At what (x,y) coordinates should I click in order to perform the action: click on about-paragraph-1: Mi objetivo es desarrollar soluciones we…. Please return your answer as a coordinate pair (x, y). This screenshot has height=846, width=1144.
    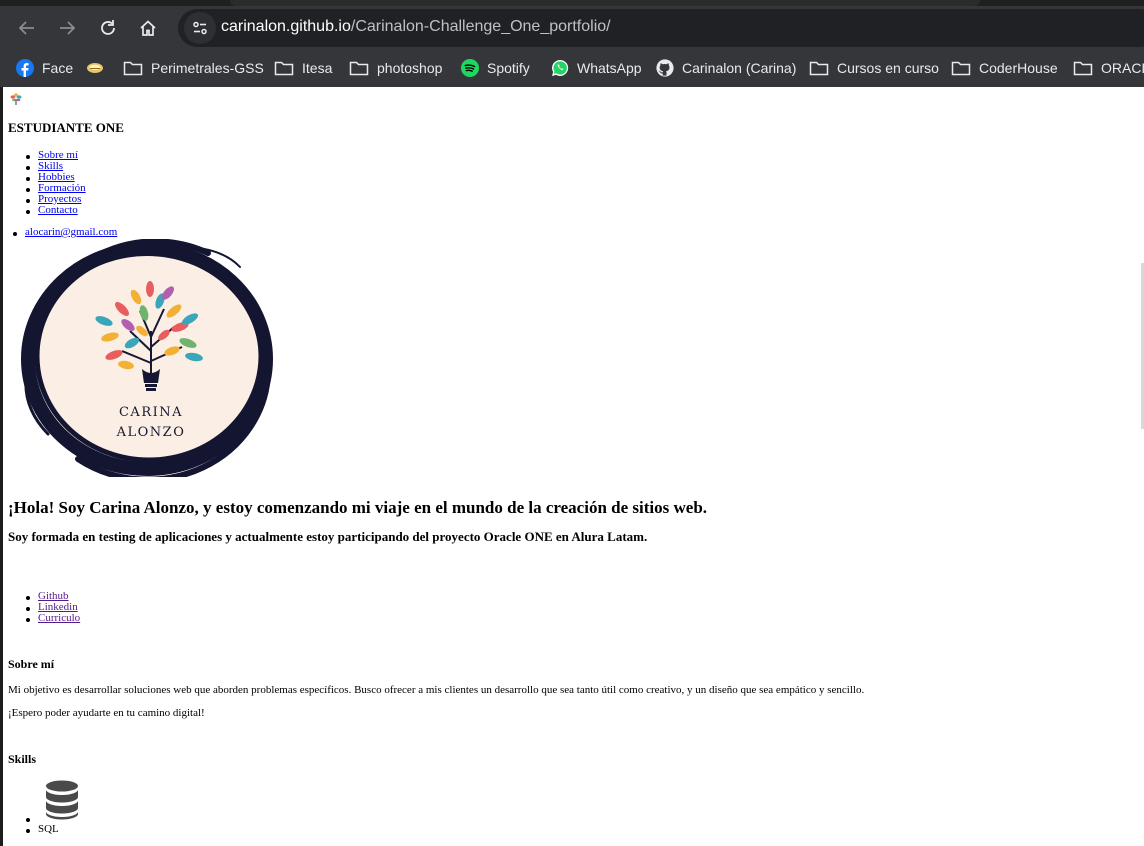
    Looking at the image, I should click on (436, 690).